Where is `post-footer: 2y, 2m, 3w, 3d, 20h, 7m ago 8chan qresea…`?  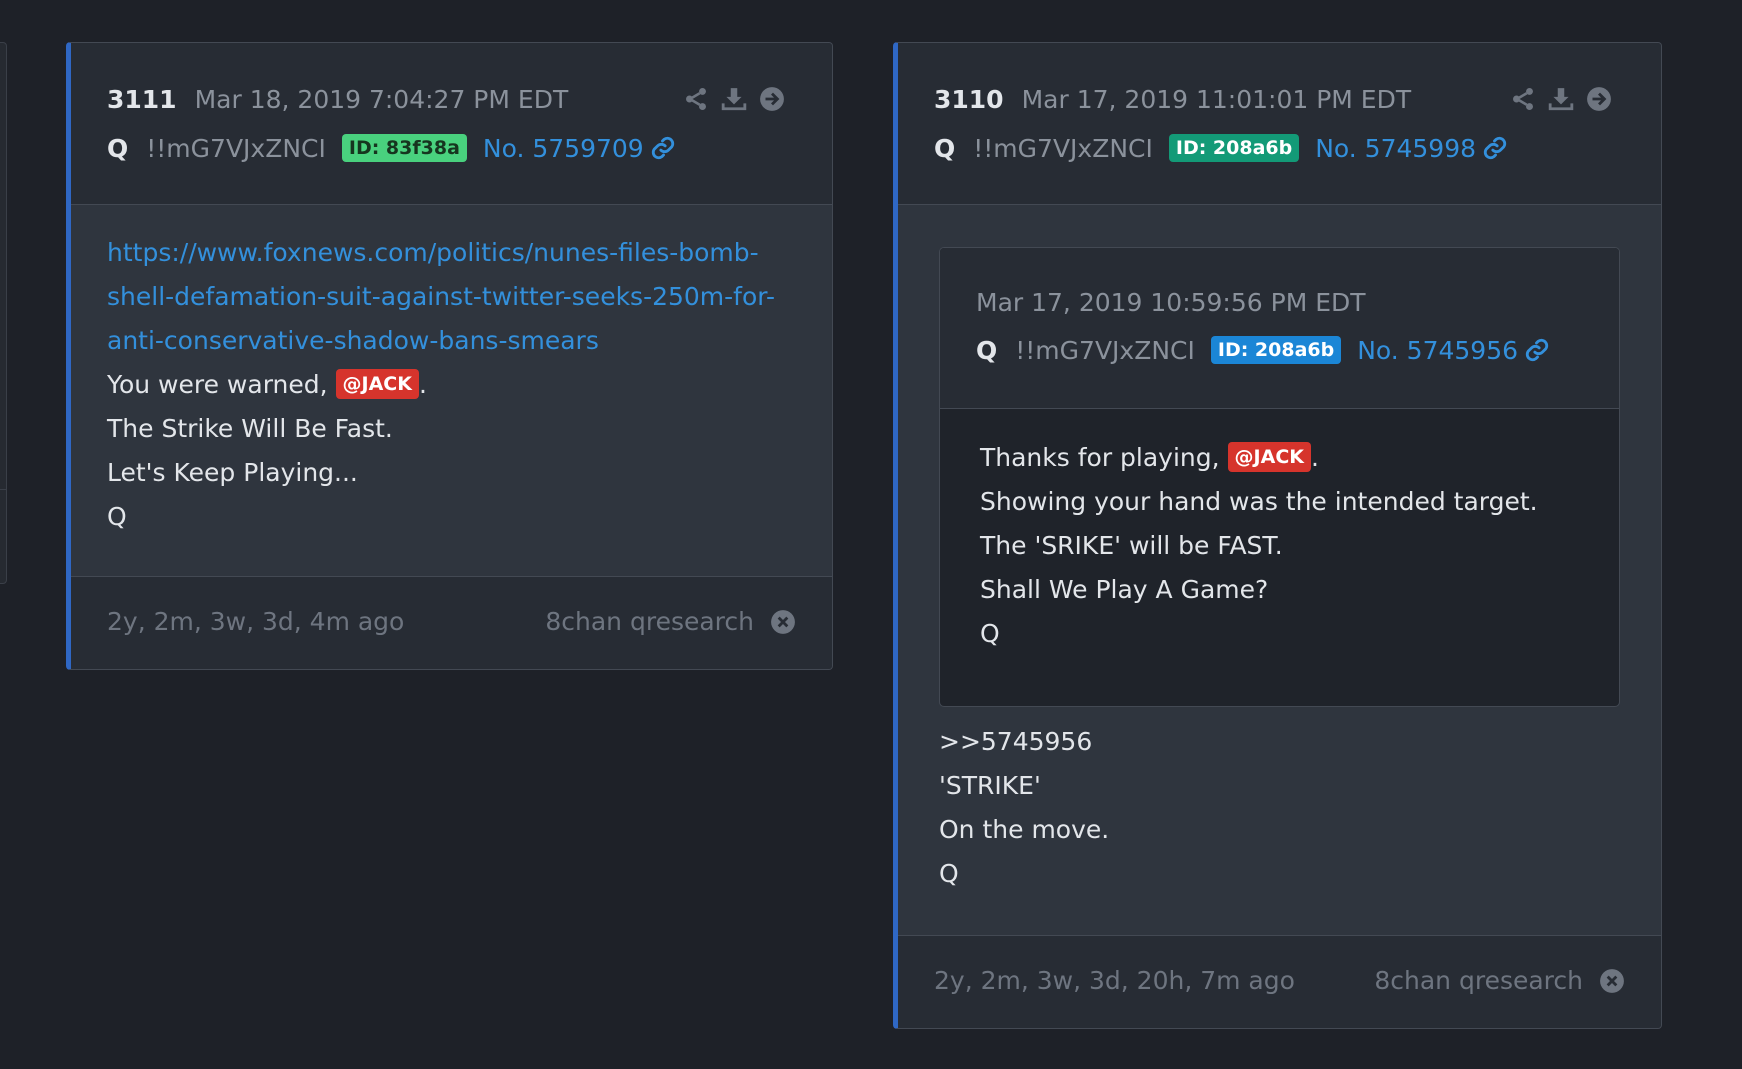 post-footer: 2y, 2m, 3w, 3d, 20h, 7m ago 8chan qresea… is located at coordinates (1279, 981).